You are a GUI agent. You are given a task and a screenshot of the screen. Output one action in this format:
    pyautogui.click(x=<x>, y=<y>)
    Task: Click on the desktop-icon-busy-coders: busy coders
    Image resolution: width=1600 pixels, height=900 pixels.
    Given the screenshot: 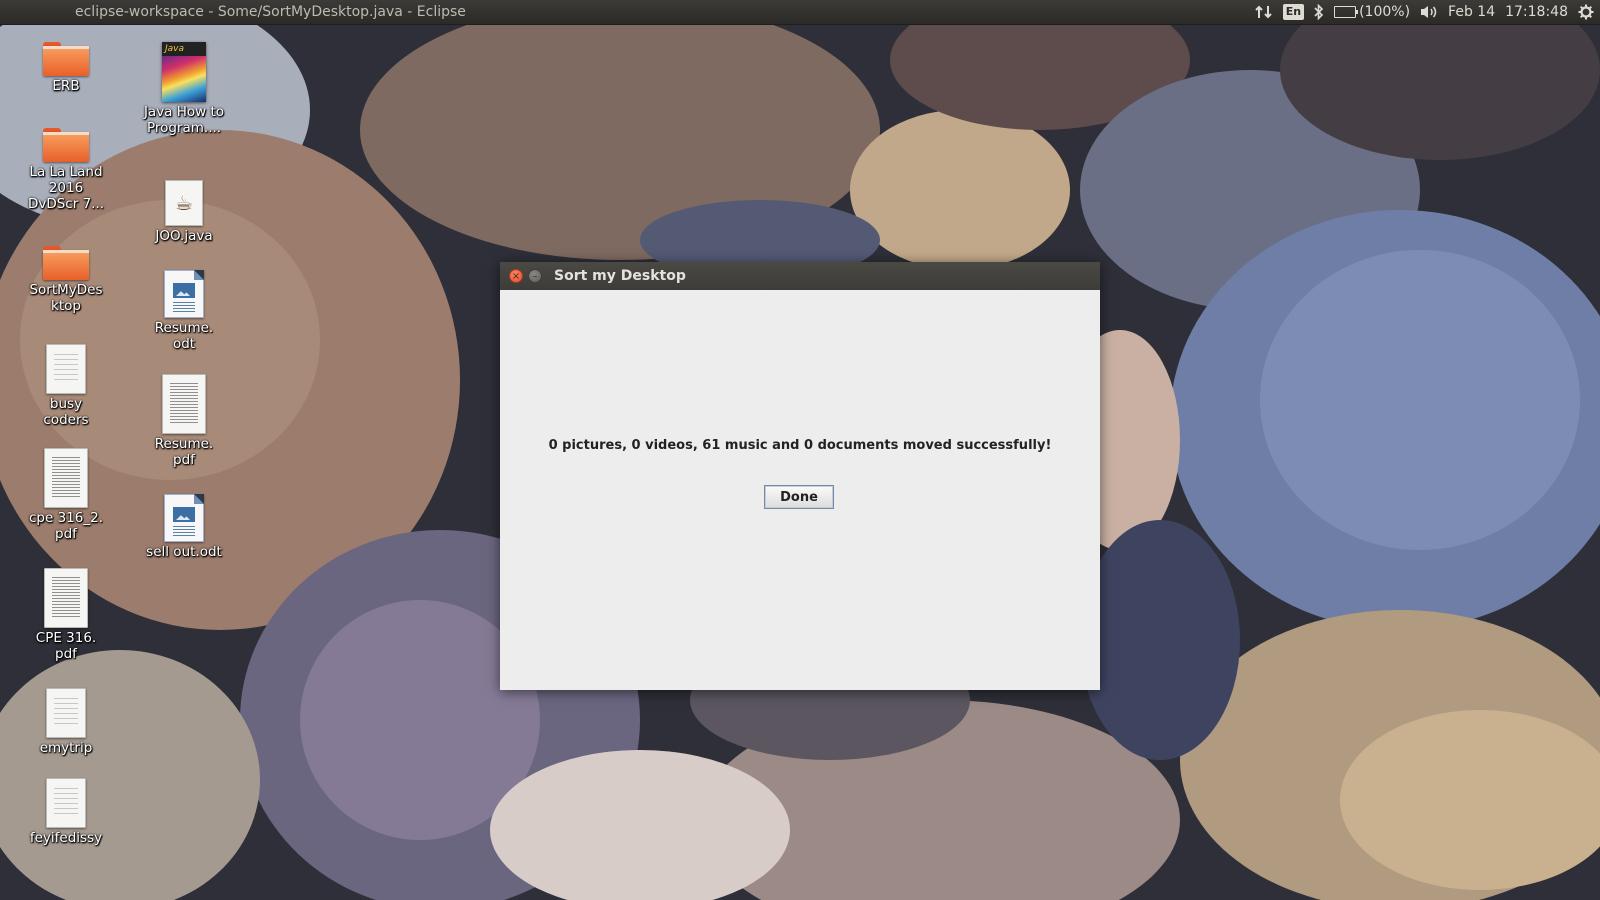 What is the action you would take?
    pyautogui.click(x=66, y=386)
    